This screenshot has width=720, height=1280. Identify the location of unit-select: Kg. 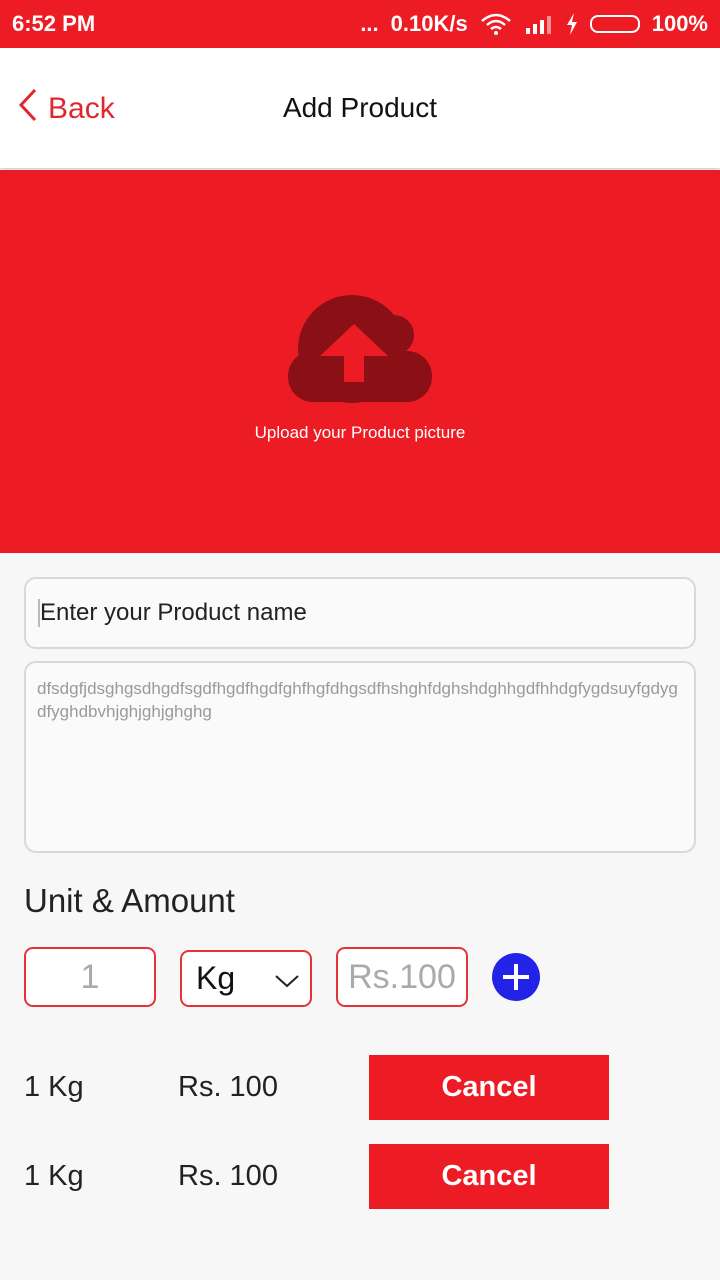
(246, 978).